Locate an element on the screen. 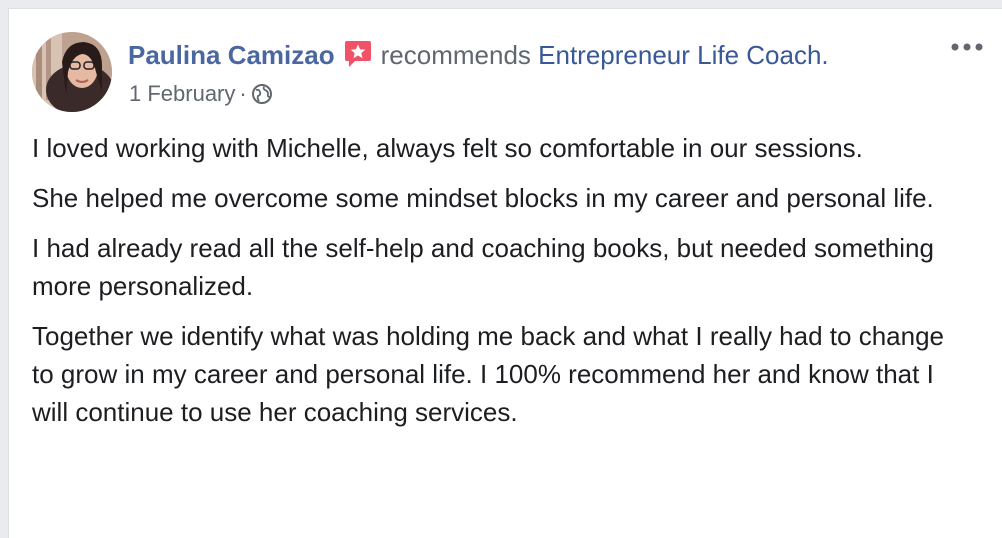 The width and height of the screenshot is (1002, 538). recommends-verb: recommends is located at coordinates (455, 55).